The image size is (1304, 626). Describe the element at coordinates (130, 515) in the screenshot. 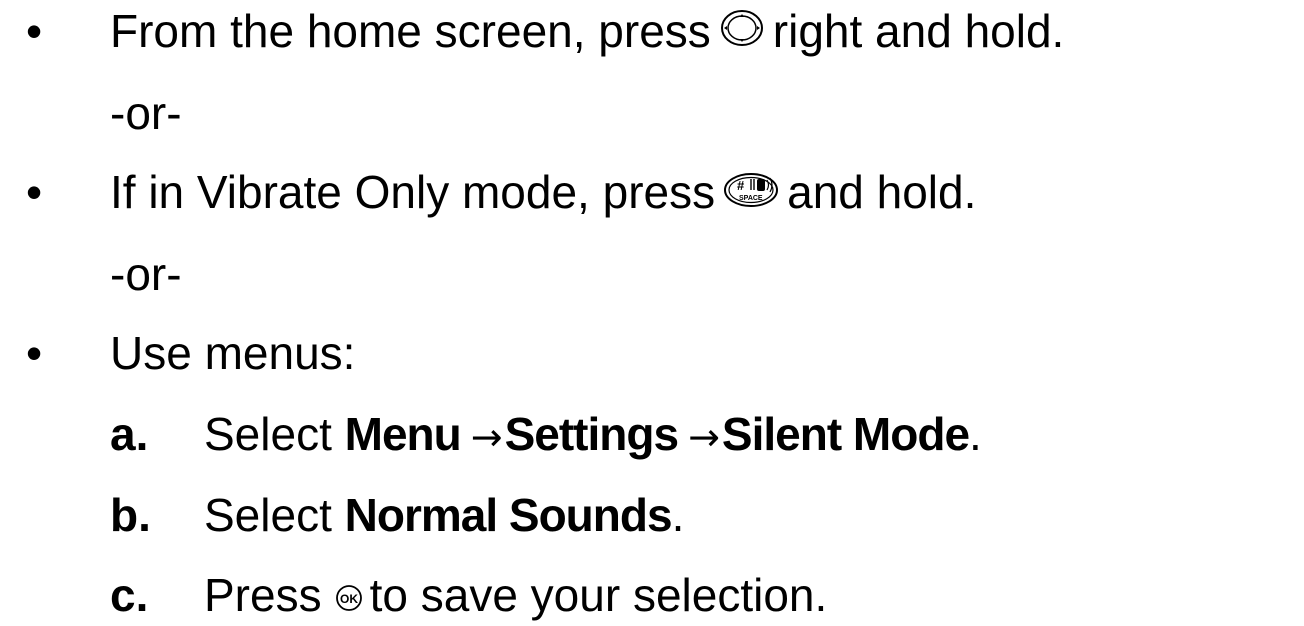

I see `step-b-letter: b.` at that location.